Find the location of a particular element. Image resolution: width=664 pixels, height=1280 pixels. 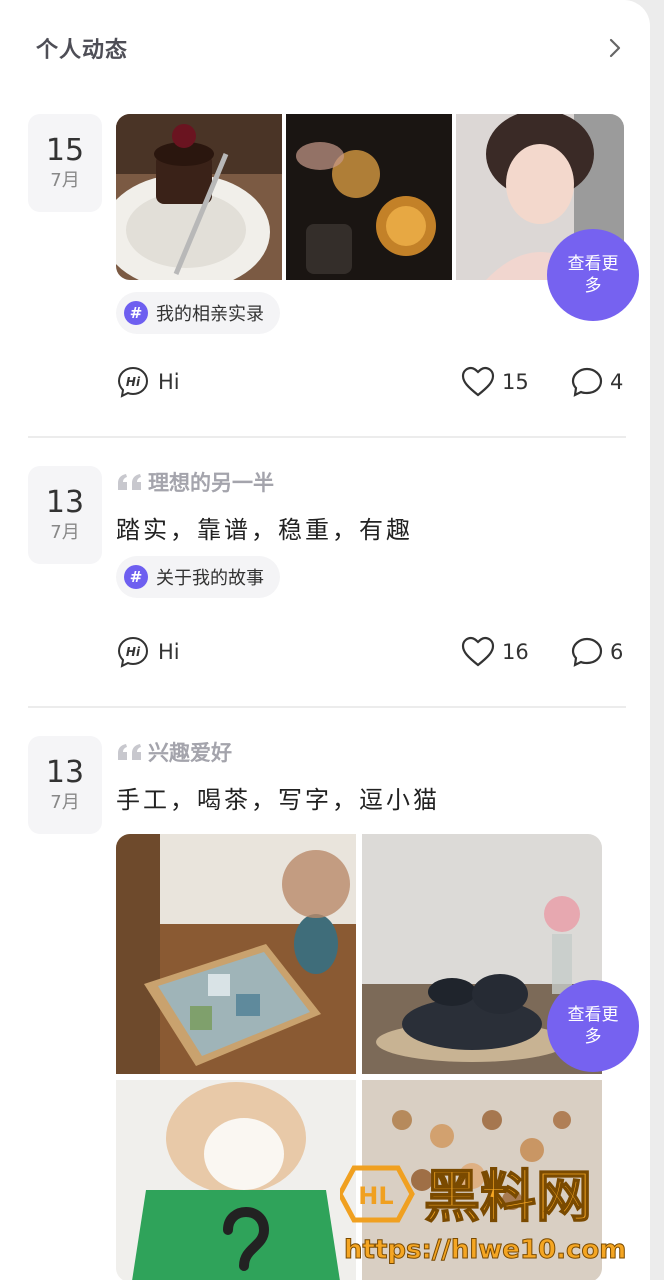

tag-label: 关于我的故事 is located at coordinates (210, 578).